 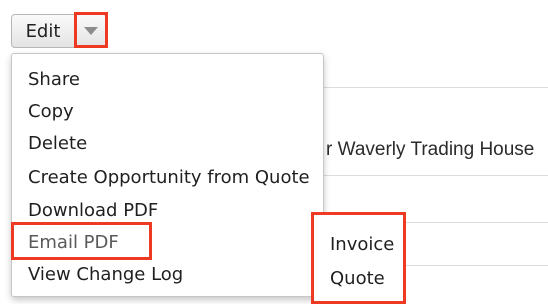 I want to click on menu-item-email-pdf: Email PDF, so click(x=73, y=242).